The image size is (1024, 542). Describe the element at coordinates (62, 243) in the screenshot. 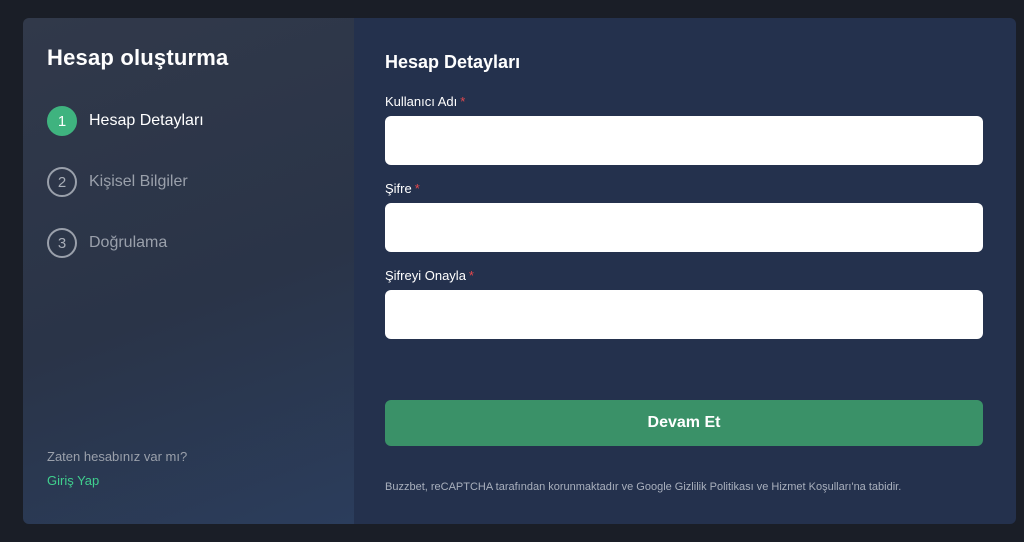

I see `step-number-3: 3` at that location.